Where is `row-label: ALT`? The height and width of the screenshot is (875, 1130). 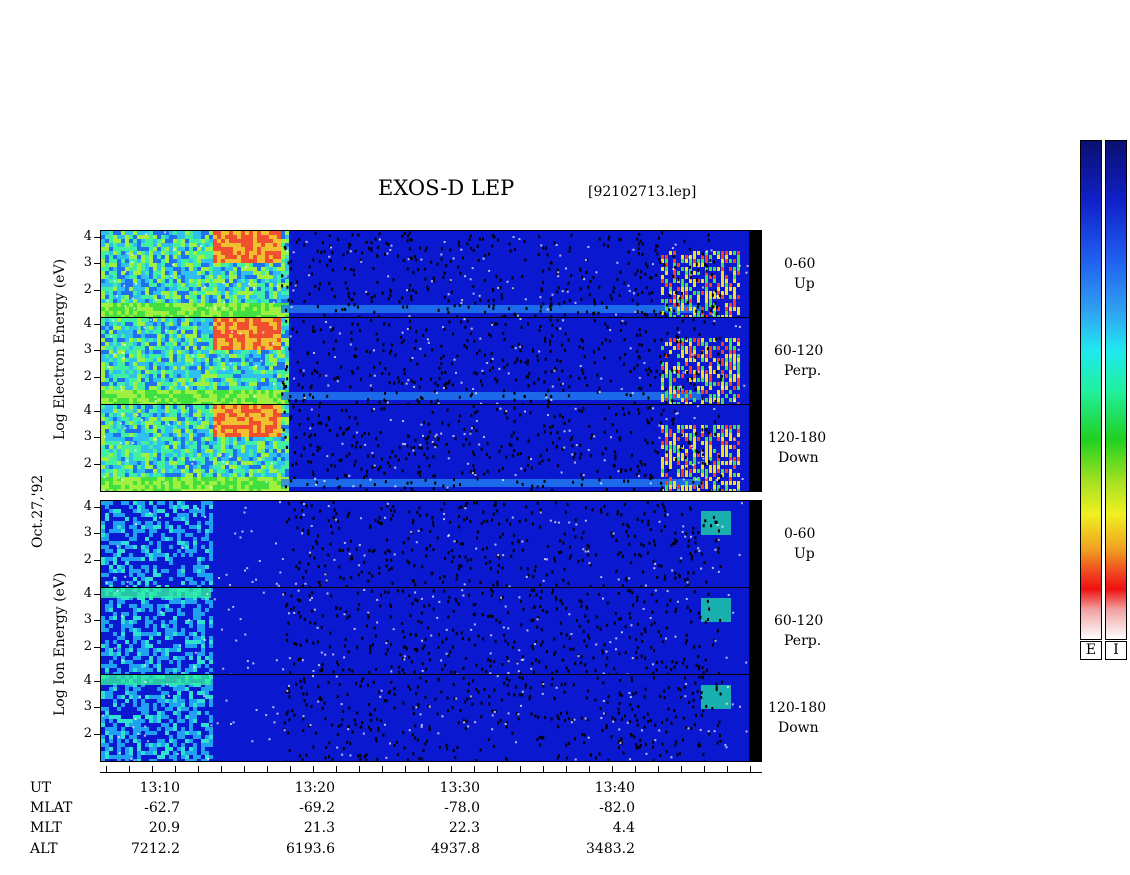 row-label: ALT is located at coordinates (44, 849).